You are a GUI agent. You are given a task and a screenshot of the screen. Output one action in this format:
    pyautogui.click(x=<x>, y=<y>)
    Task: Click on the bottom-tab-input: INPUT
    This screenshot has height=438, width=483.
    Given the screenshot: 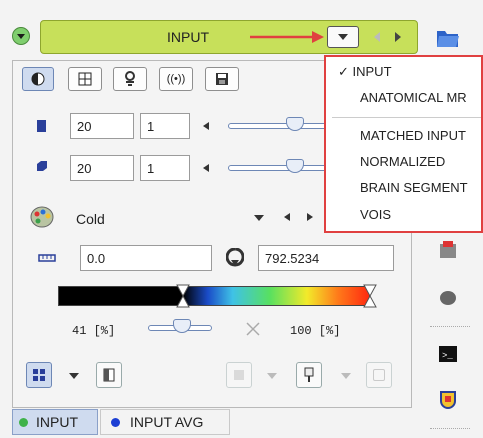 What is the action you would take?
    pyautogui.click(x=55, y=422)
    